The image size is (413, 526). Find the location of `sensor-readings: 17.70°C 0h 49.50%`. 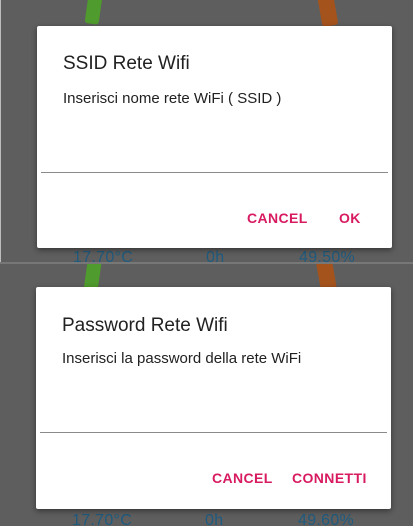

sensor-readings: 17.70°C 0h 49.50% is located at coordinates (207, 256).